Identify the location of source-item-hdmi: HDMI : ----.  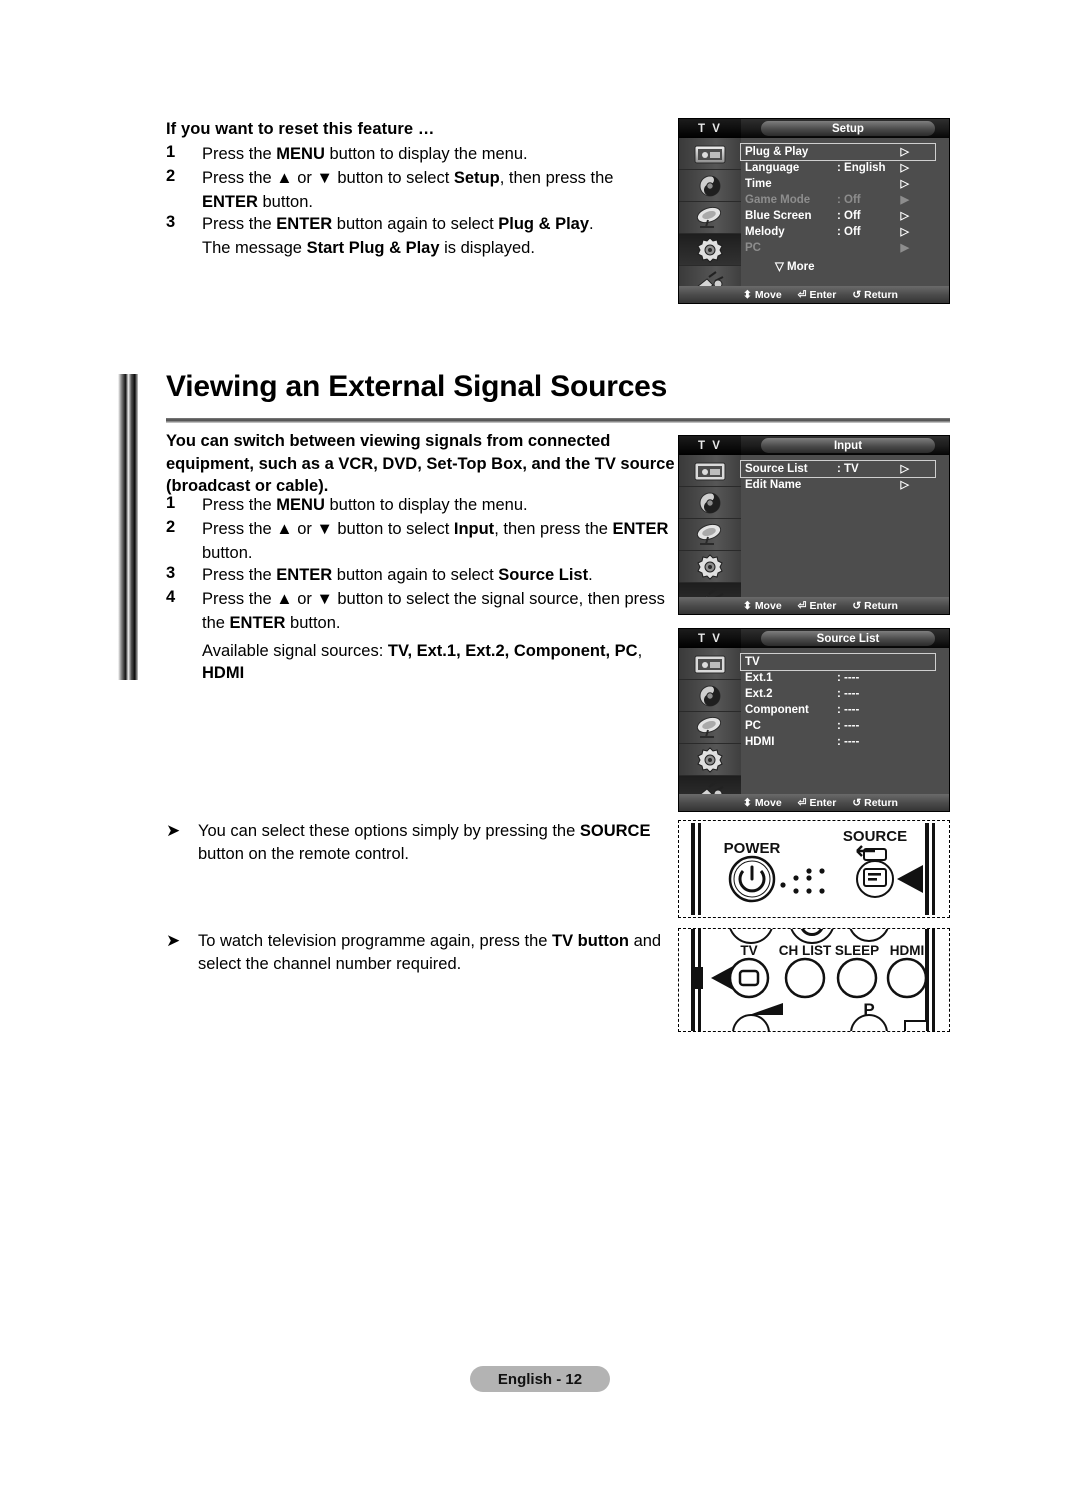
(838, 742).